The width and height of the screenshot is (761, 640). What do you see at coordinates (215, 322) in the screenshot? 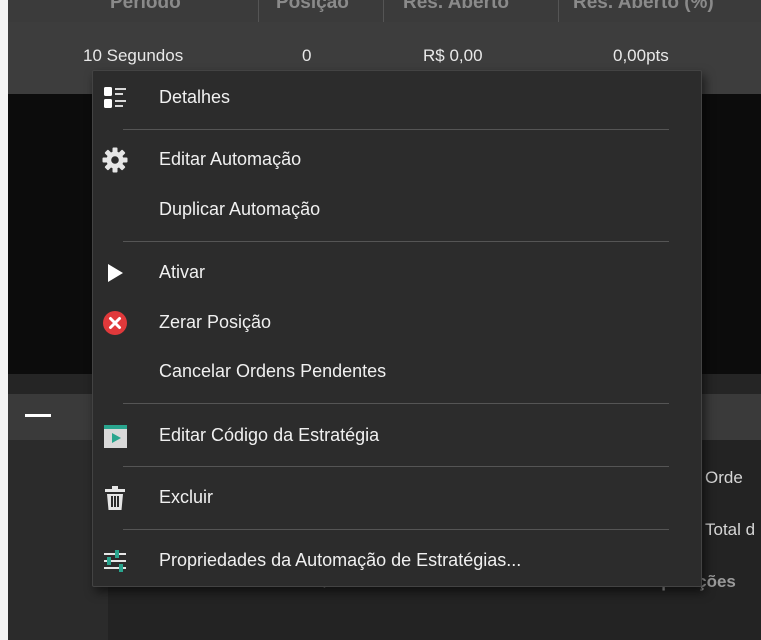
I see `menu-item-label: Zerar Posição` at bounding box center [215, 322].